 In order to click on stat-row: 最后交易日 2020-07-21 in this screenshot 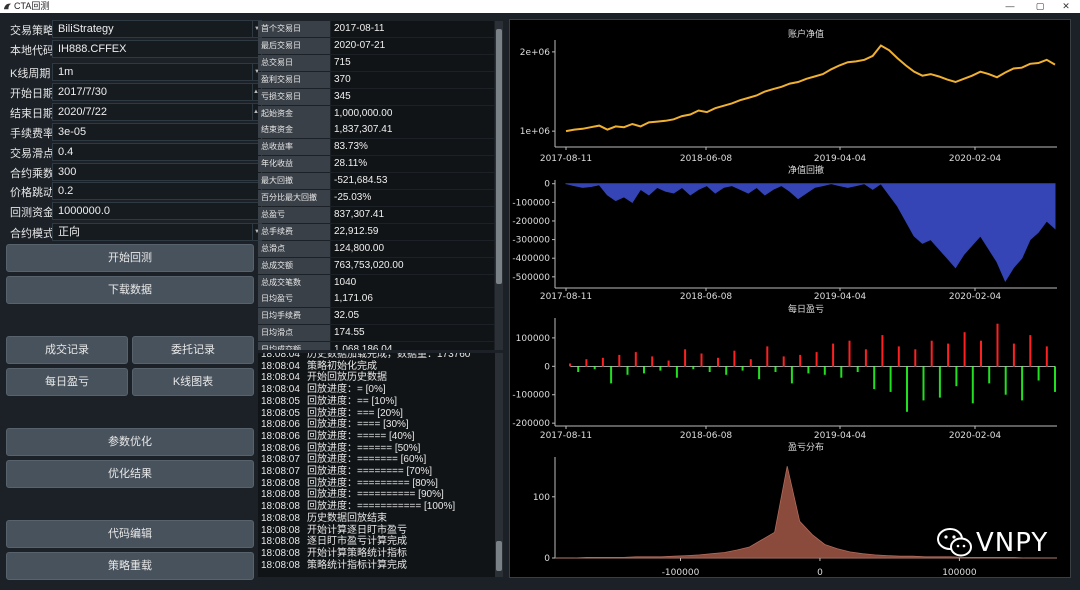, I will do `click(376, 45)`.